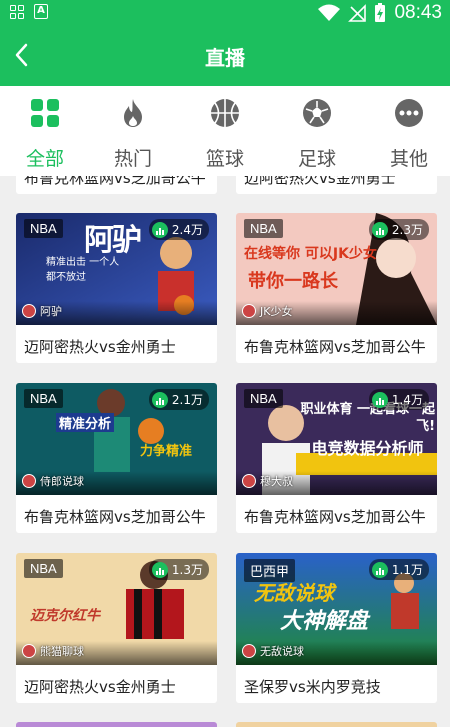 This screenshot has height=727, width=450. What do you see at coordinates (276, 311) in the screenshot?
I see `streamer-name: JK少女` at bounding box center [276, 311].